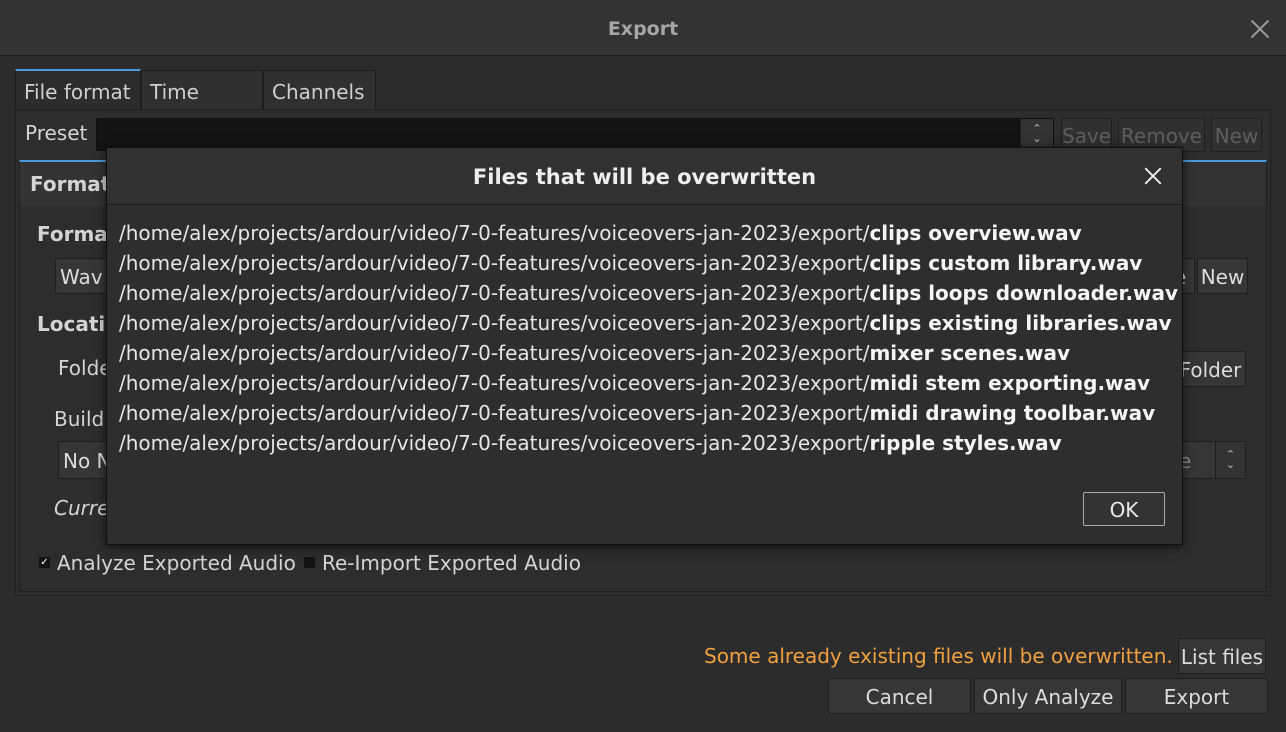 The width and height of the screenshot is (1286, 732). What do you see at coordinates (1236, 135) in the screenshot?
I see `preset-new-button: New` at bounding box center [1236, 135].